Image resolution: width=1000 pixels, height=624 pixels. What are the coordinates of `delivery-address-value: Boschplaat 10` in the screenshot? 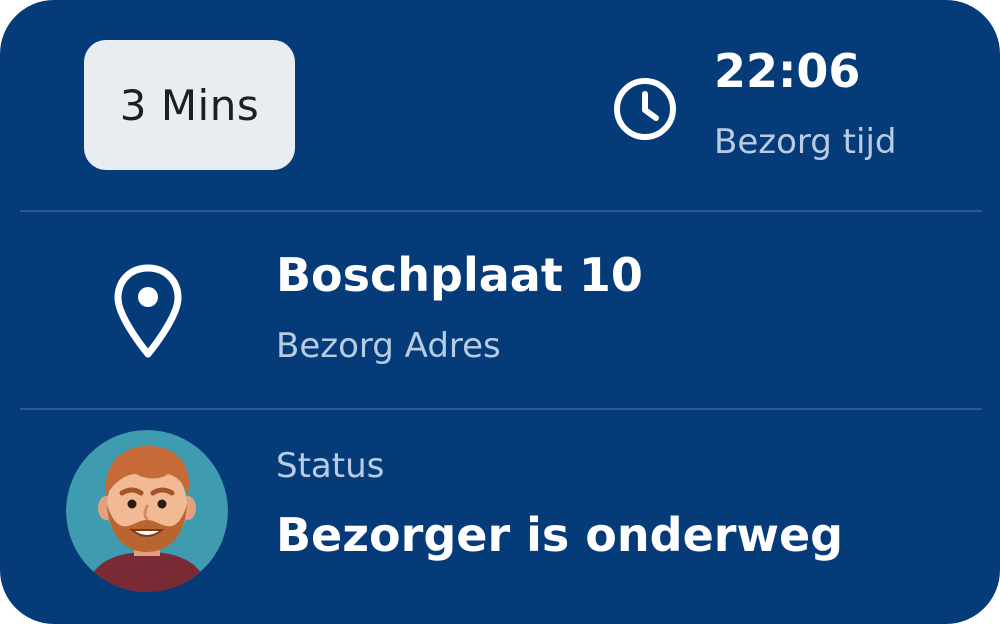 It's located at (459, 275).